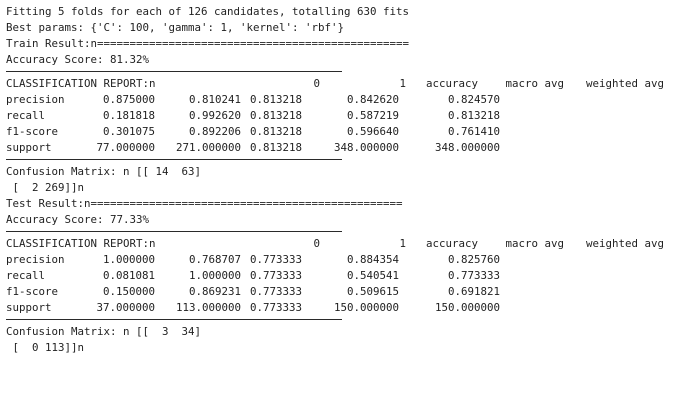 This screenshot has height=400, width=700. What do you see at coordinates (473, 259) in the screenshot?
I see `cell: 0.825760` at bounding box center [473, 259].